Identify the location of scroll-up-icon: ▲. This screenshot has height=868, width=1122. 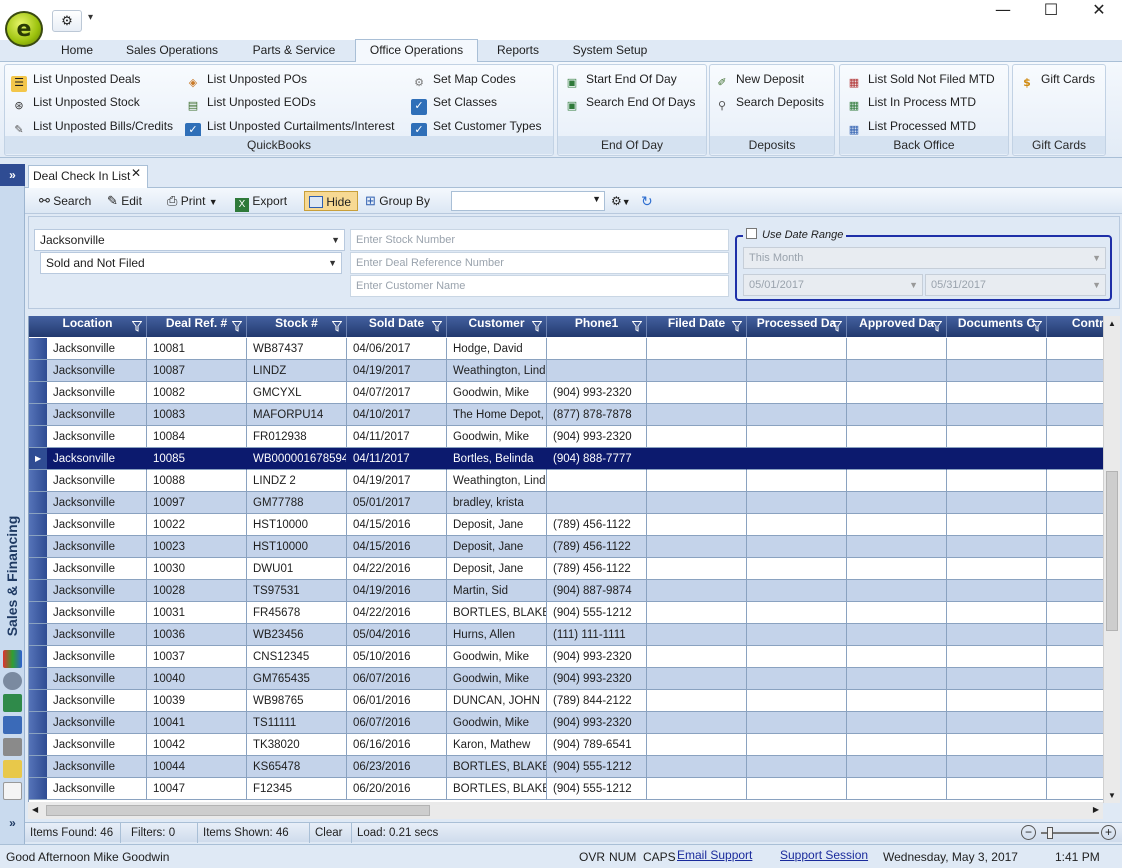
(1112, 323).